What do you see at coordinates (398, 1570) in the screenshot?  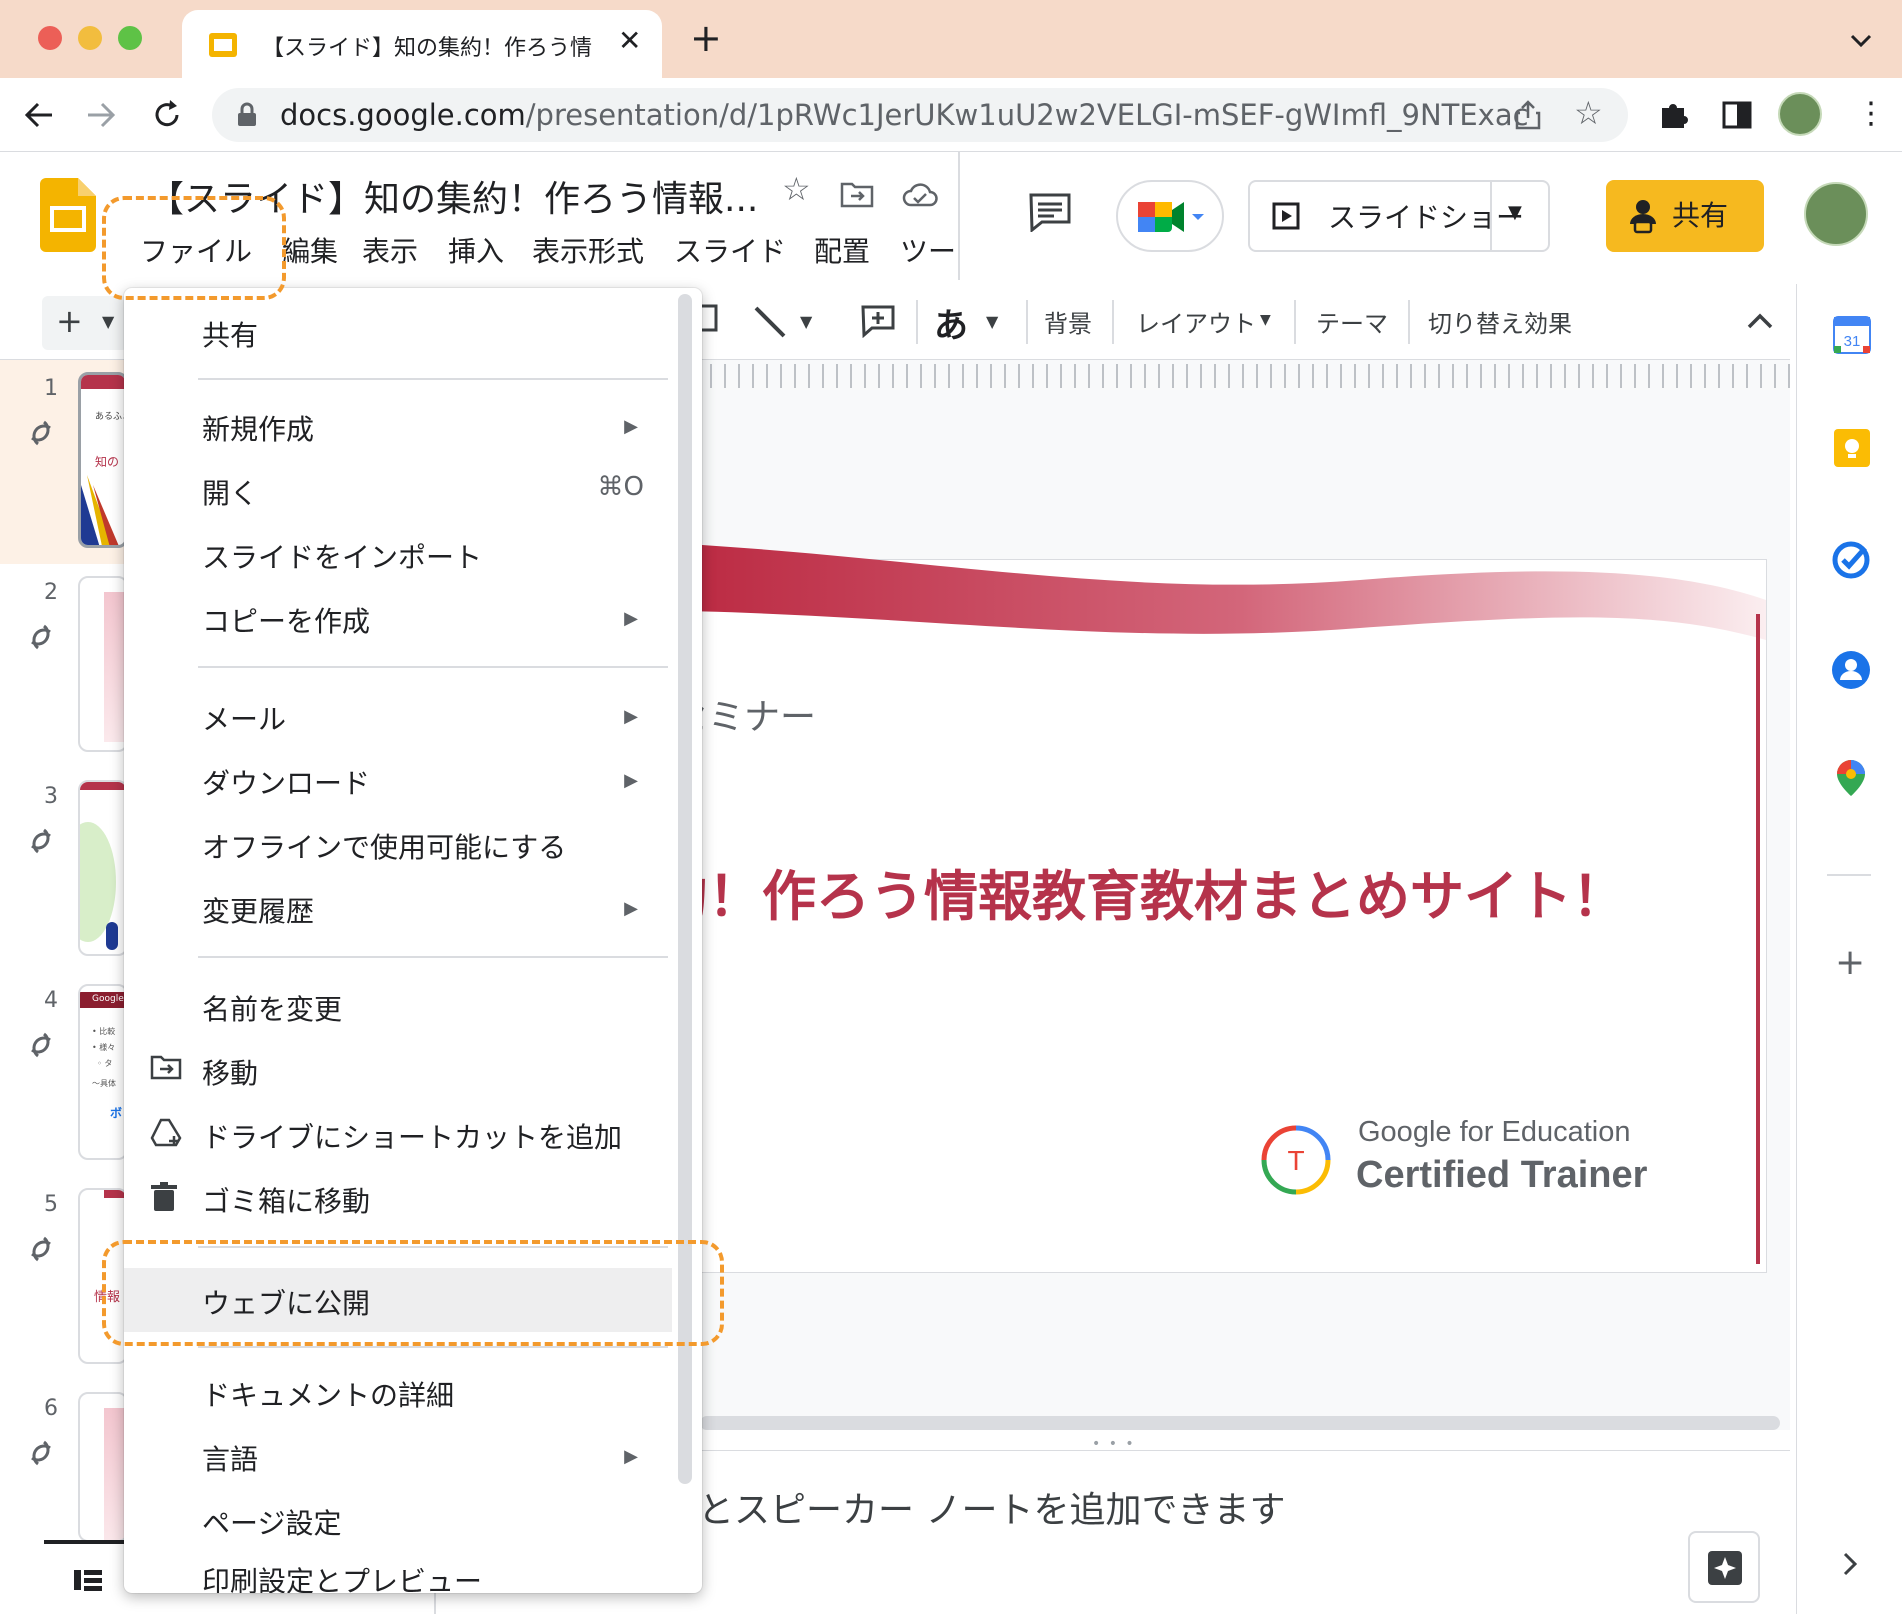 I see `menu-item-print-preview: 印刷設定とプレビュー` at bounding box center [398, 1570].